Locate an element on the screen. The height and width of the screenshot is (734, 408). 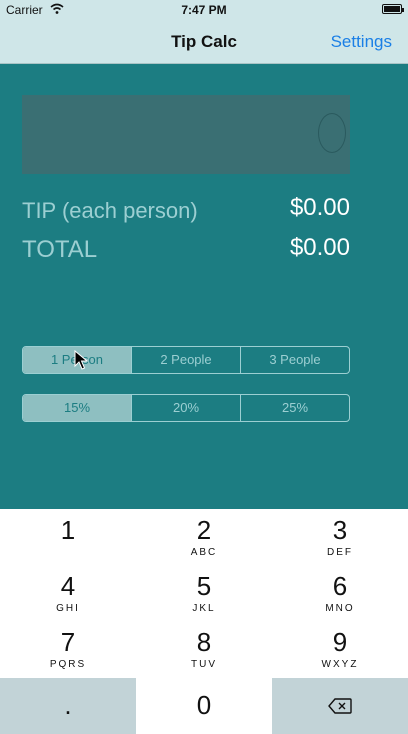
backspace-icon is located at coordinates (340, 706).